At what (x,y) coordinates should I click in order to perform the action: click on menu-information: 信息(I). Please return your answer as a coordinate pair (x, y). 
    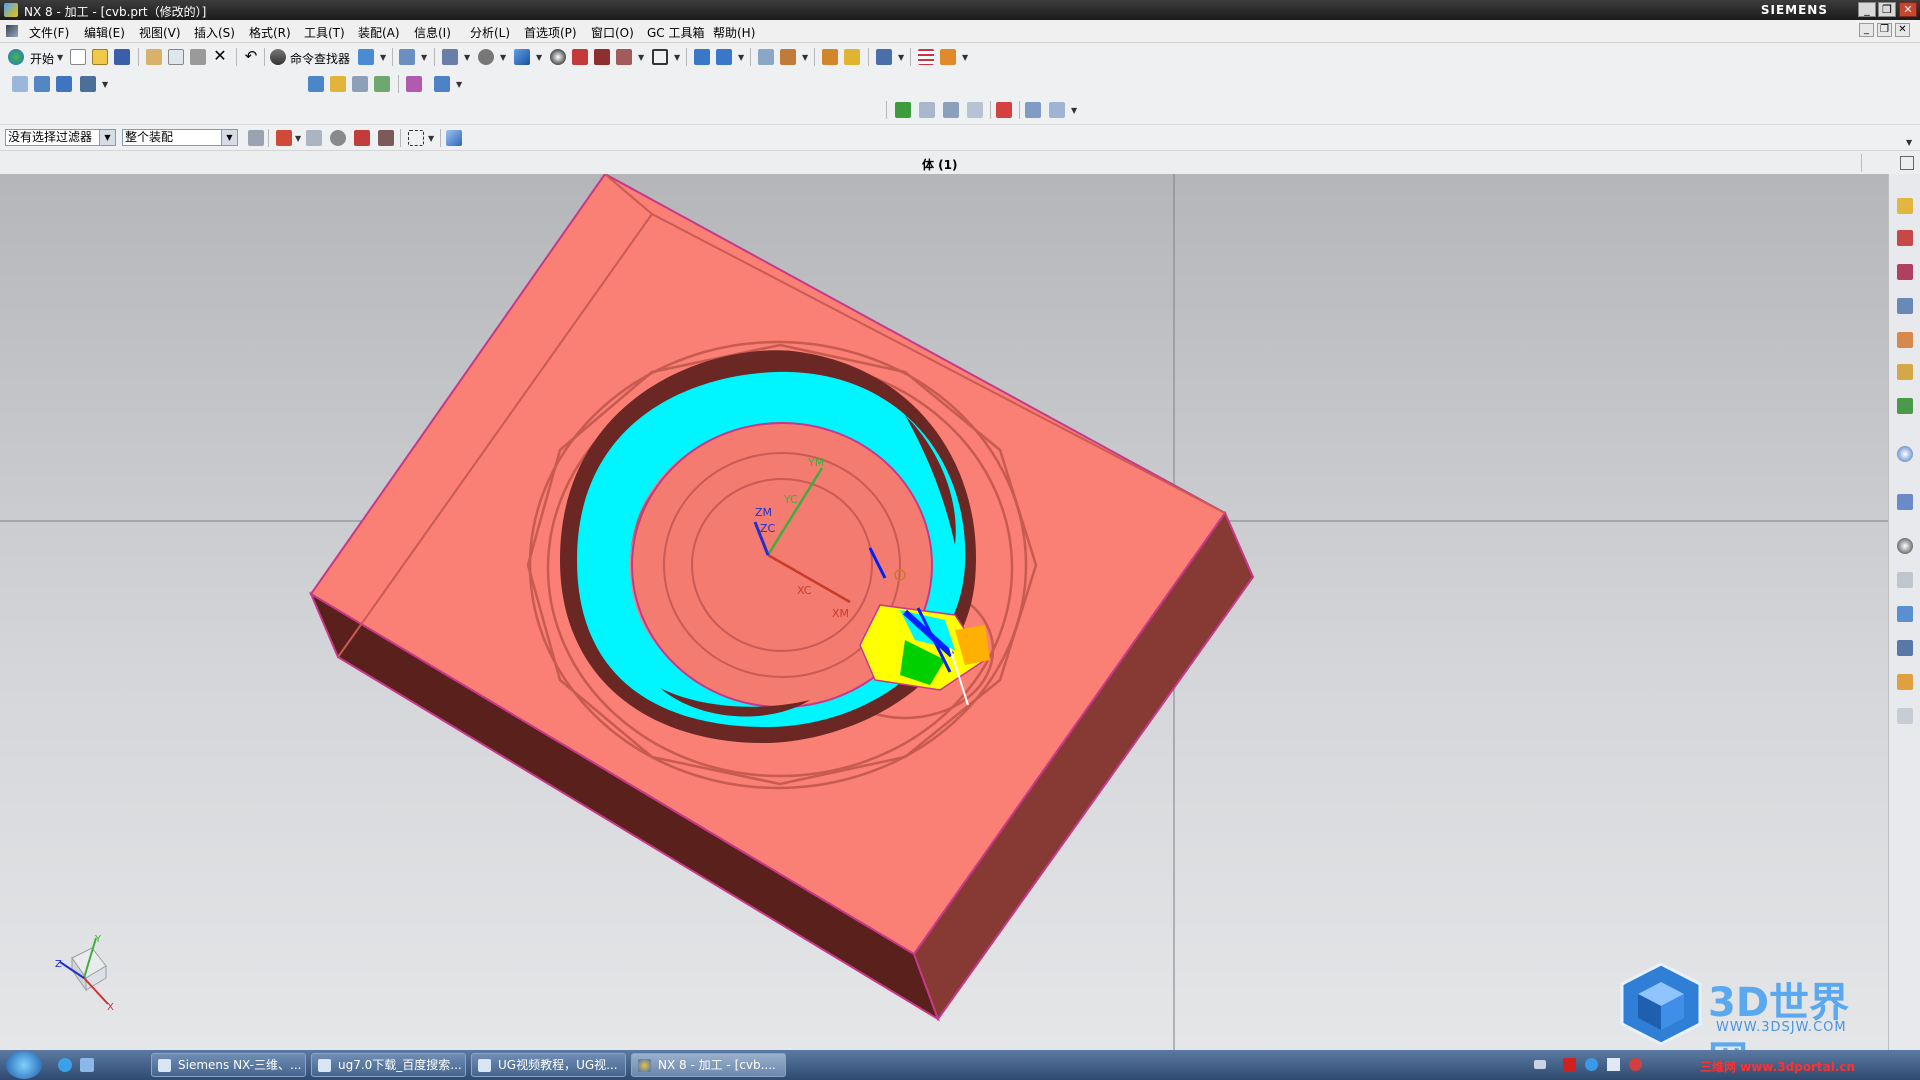
    Looking at the image, I should click on (432, 32).